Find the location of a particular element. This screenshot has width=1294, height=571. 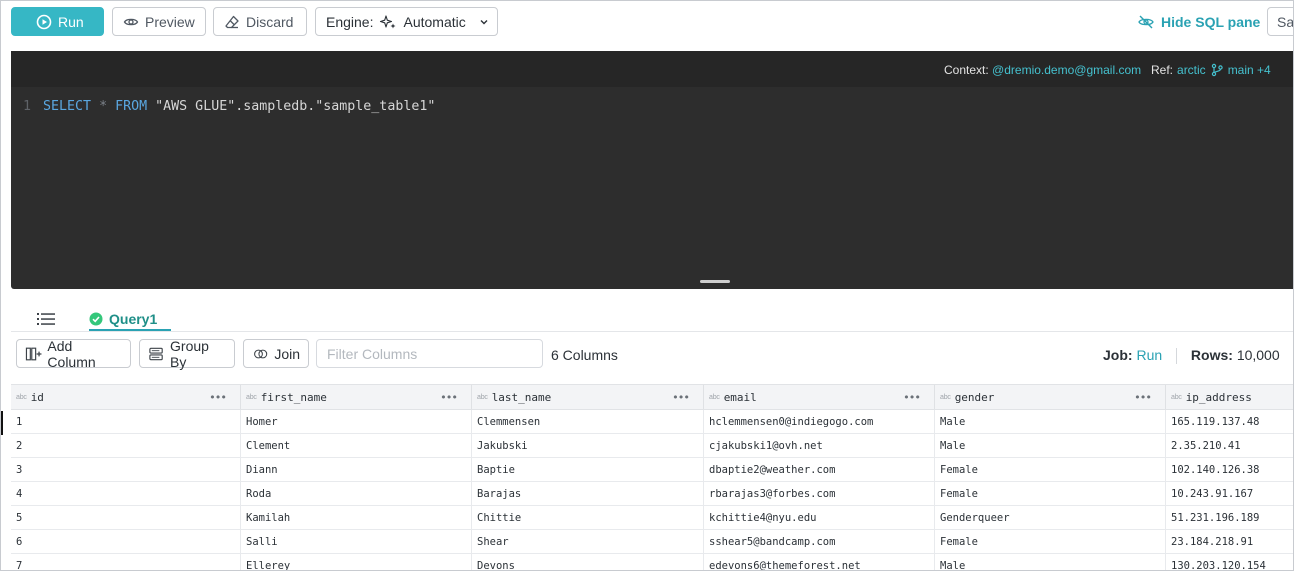

cell-email: kchittie4@nyu.edu is located at coordinates (819, 517).